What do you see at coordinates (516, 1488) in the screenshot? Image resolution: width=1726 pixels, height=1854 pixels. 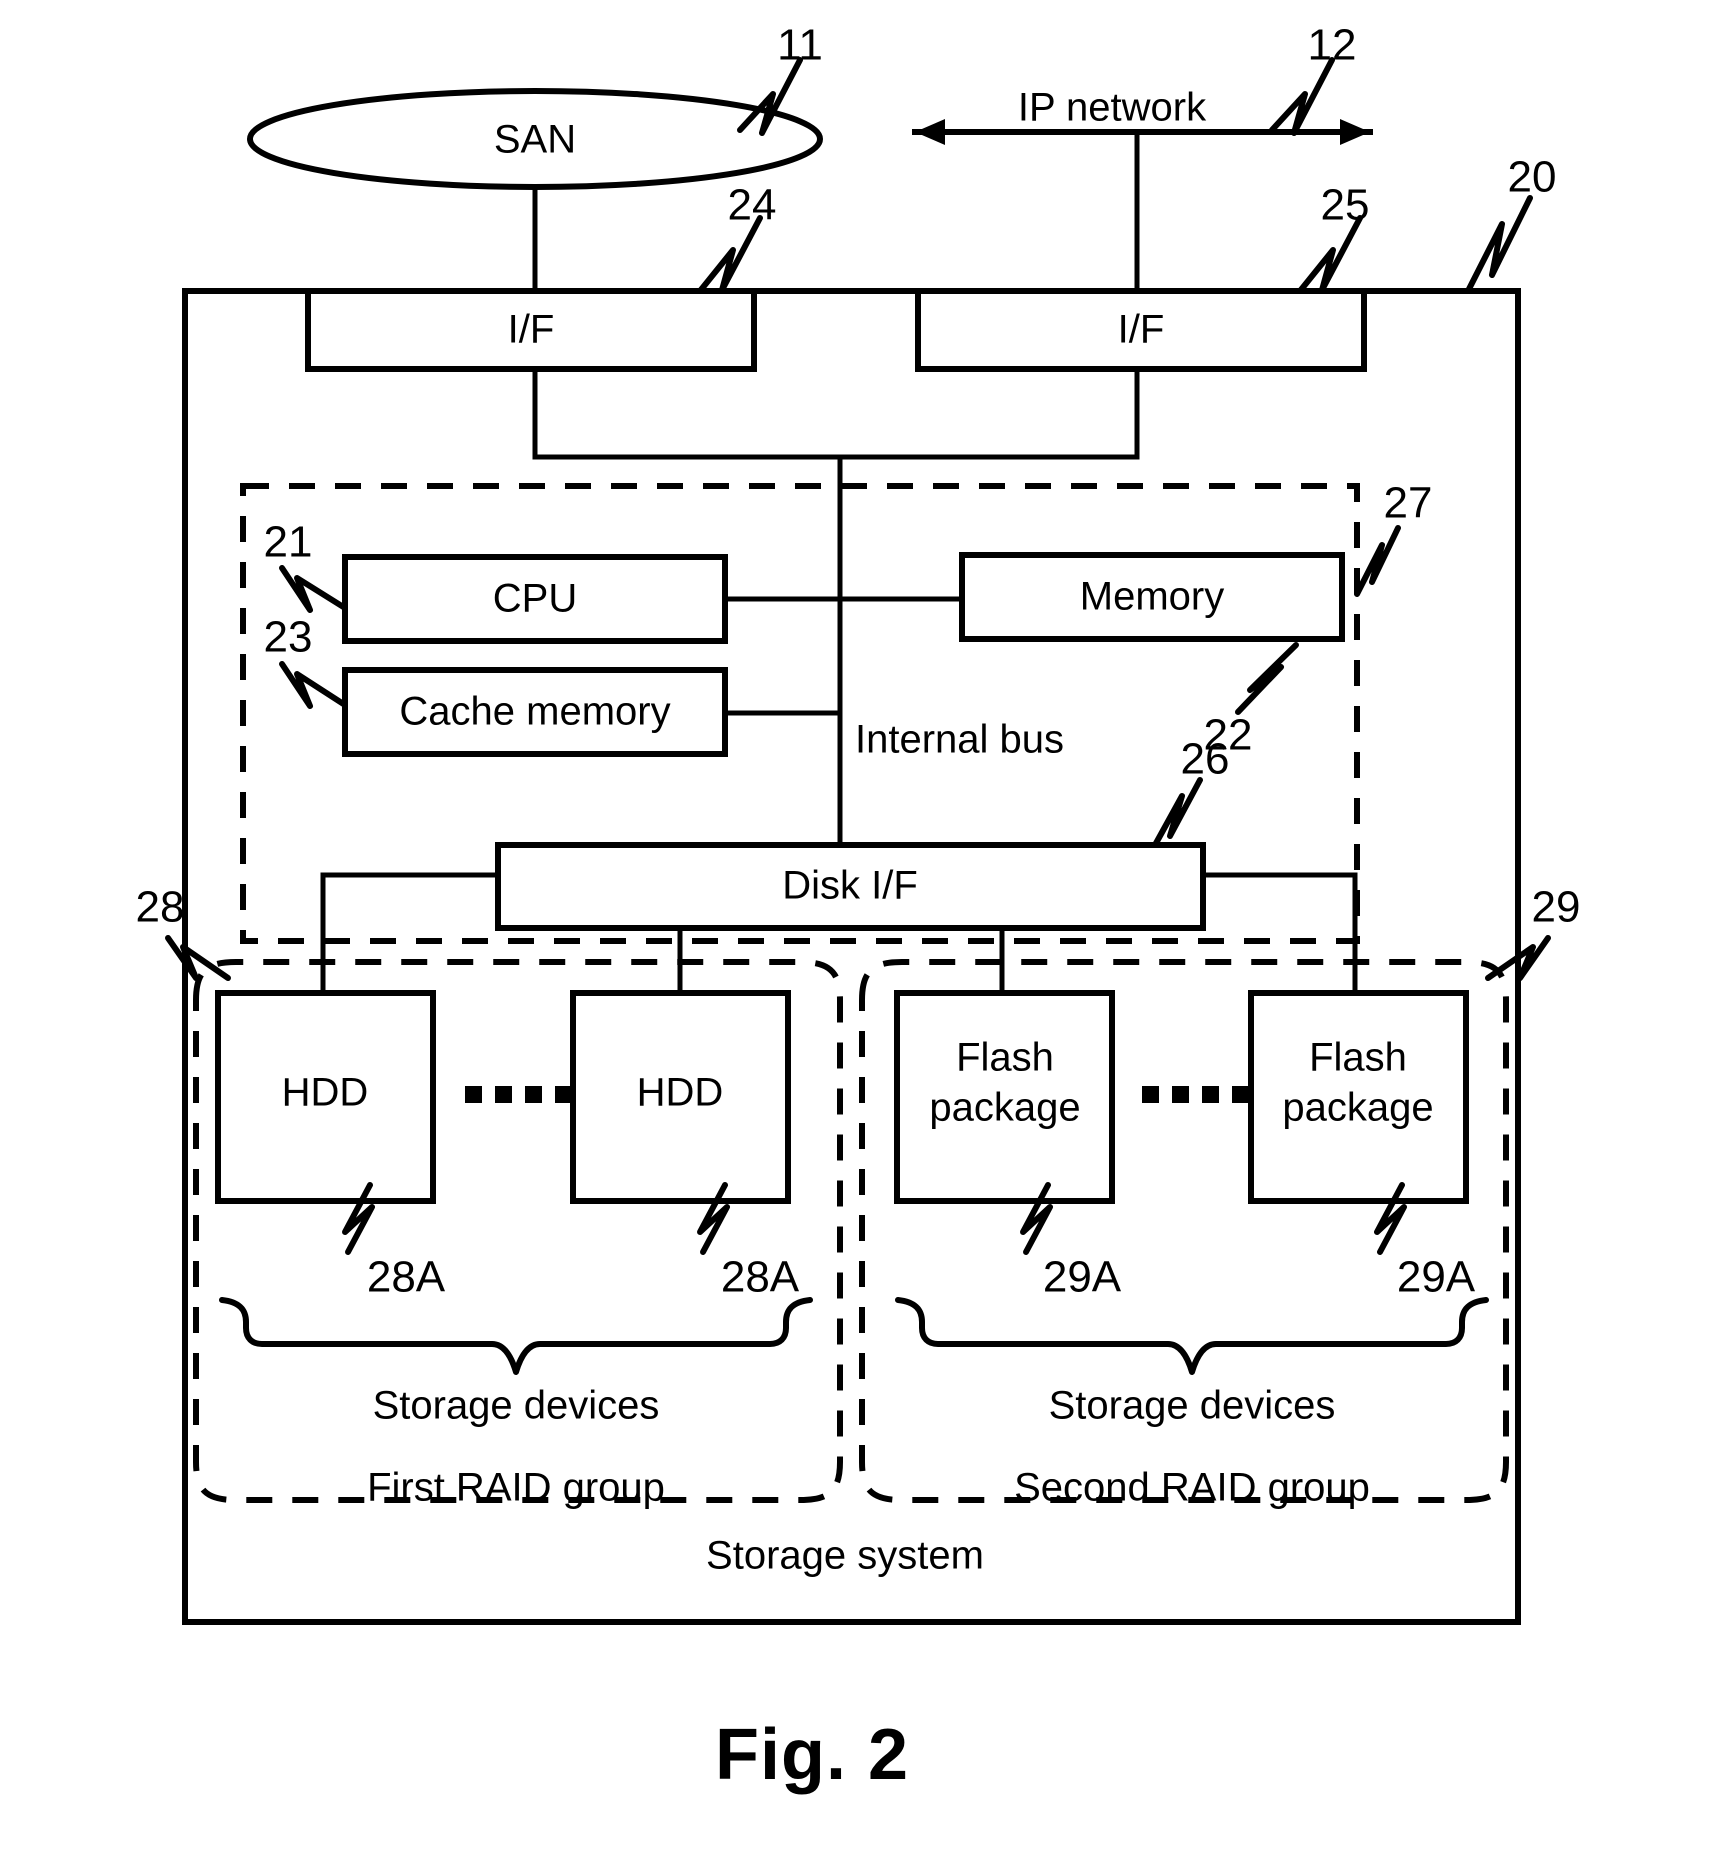 I see `first-raid-group-name: First RAID group` at bounding box center [516, 1488].